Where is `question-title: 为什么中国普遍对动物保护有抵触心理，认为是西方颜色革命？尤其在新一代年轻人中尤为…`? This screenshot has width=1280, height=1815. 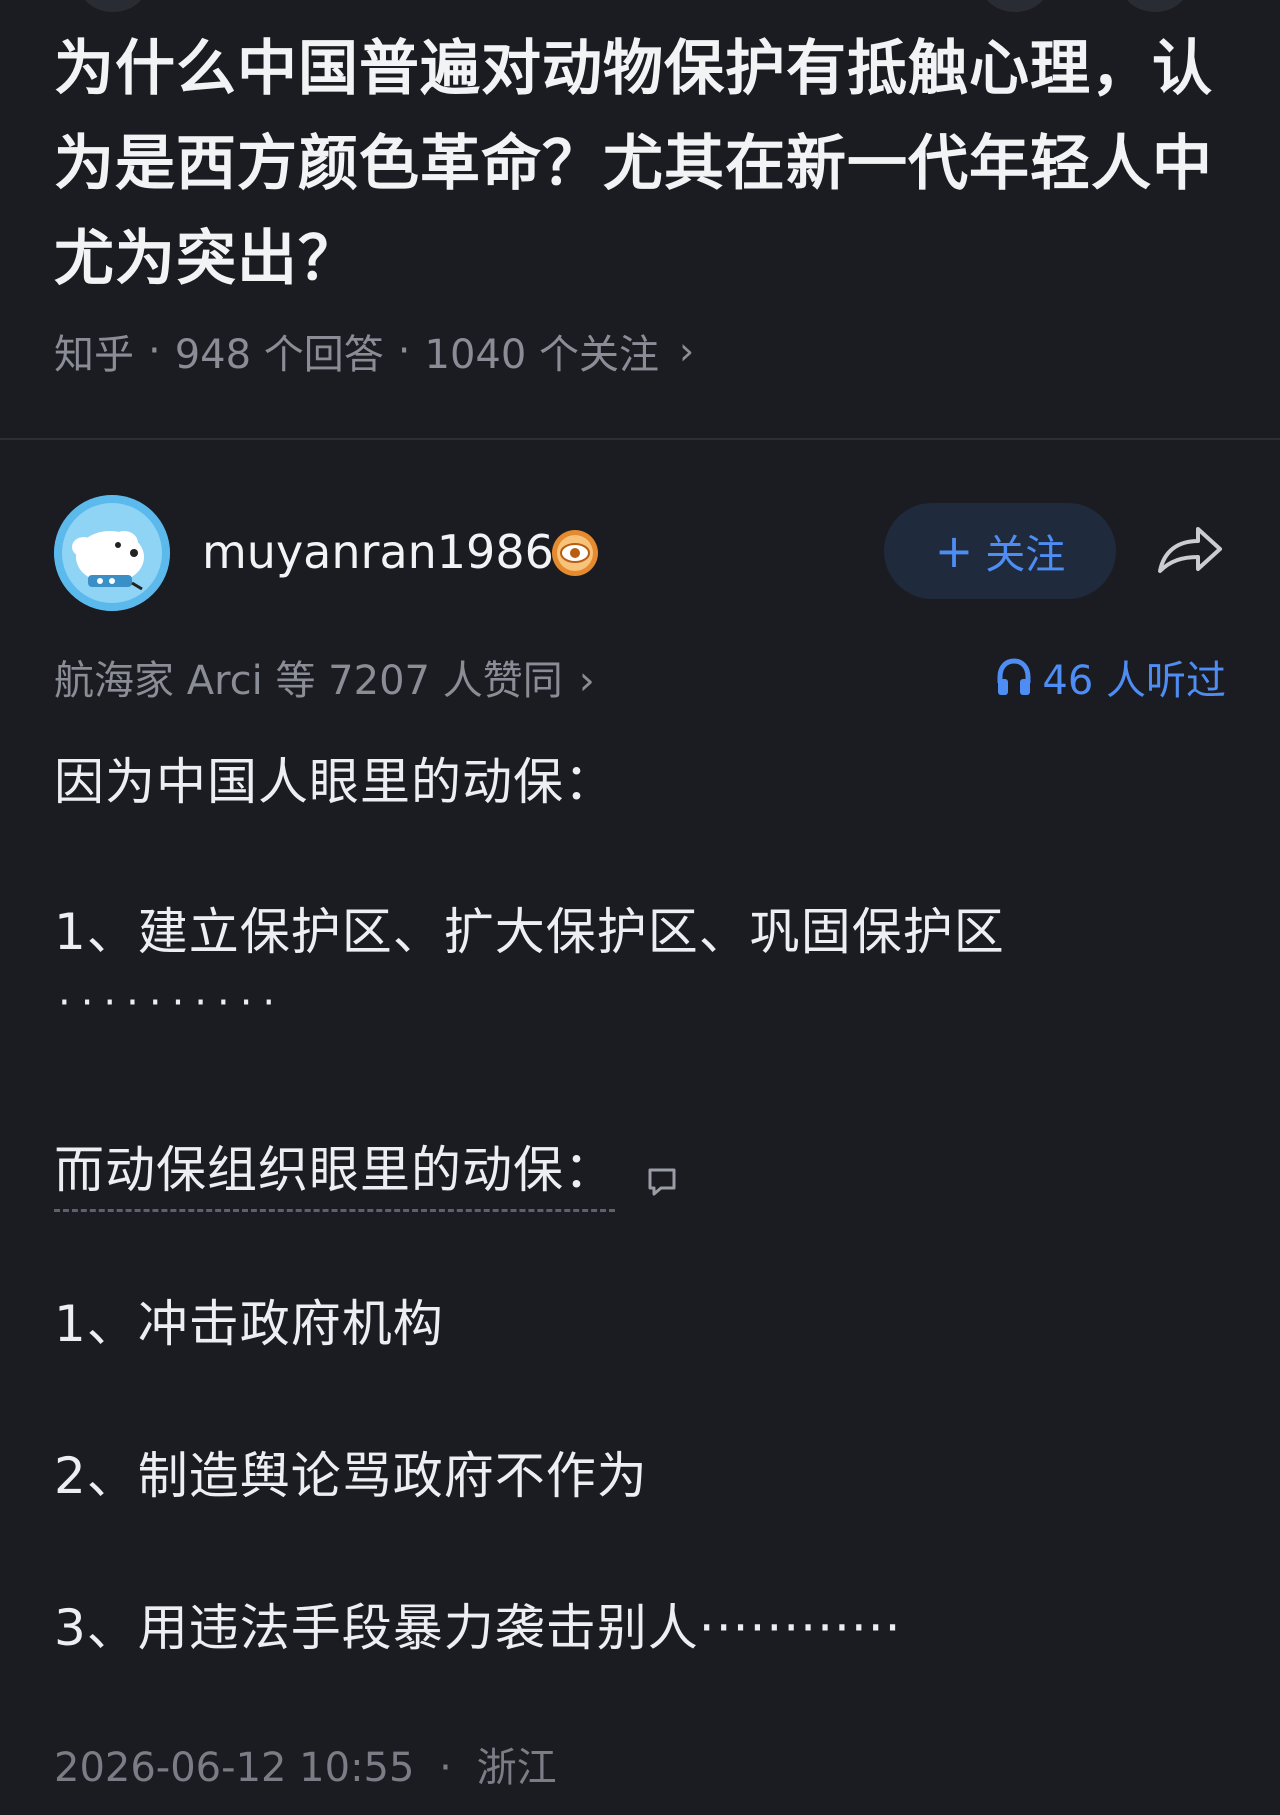 question-title: 为什么中国普遍对动物保护有抵触心理，认为是西方颜色革命？尤其在新一代年轻人中尤为… is located at coordinates (644, 164).